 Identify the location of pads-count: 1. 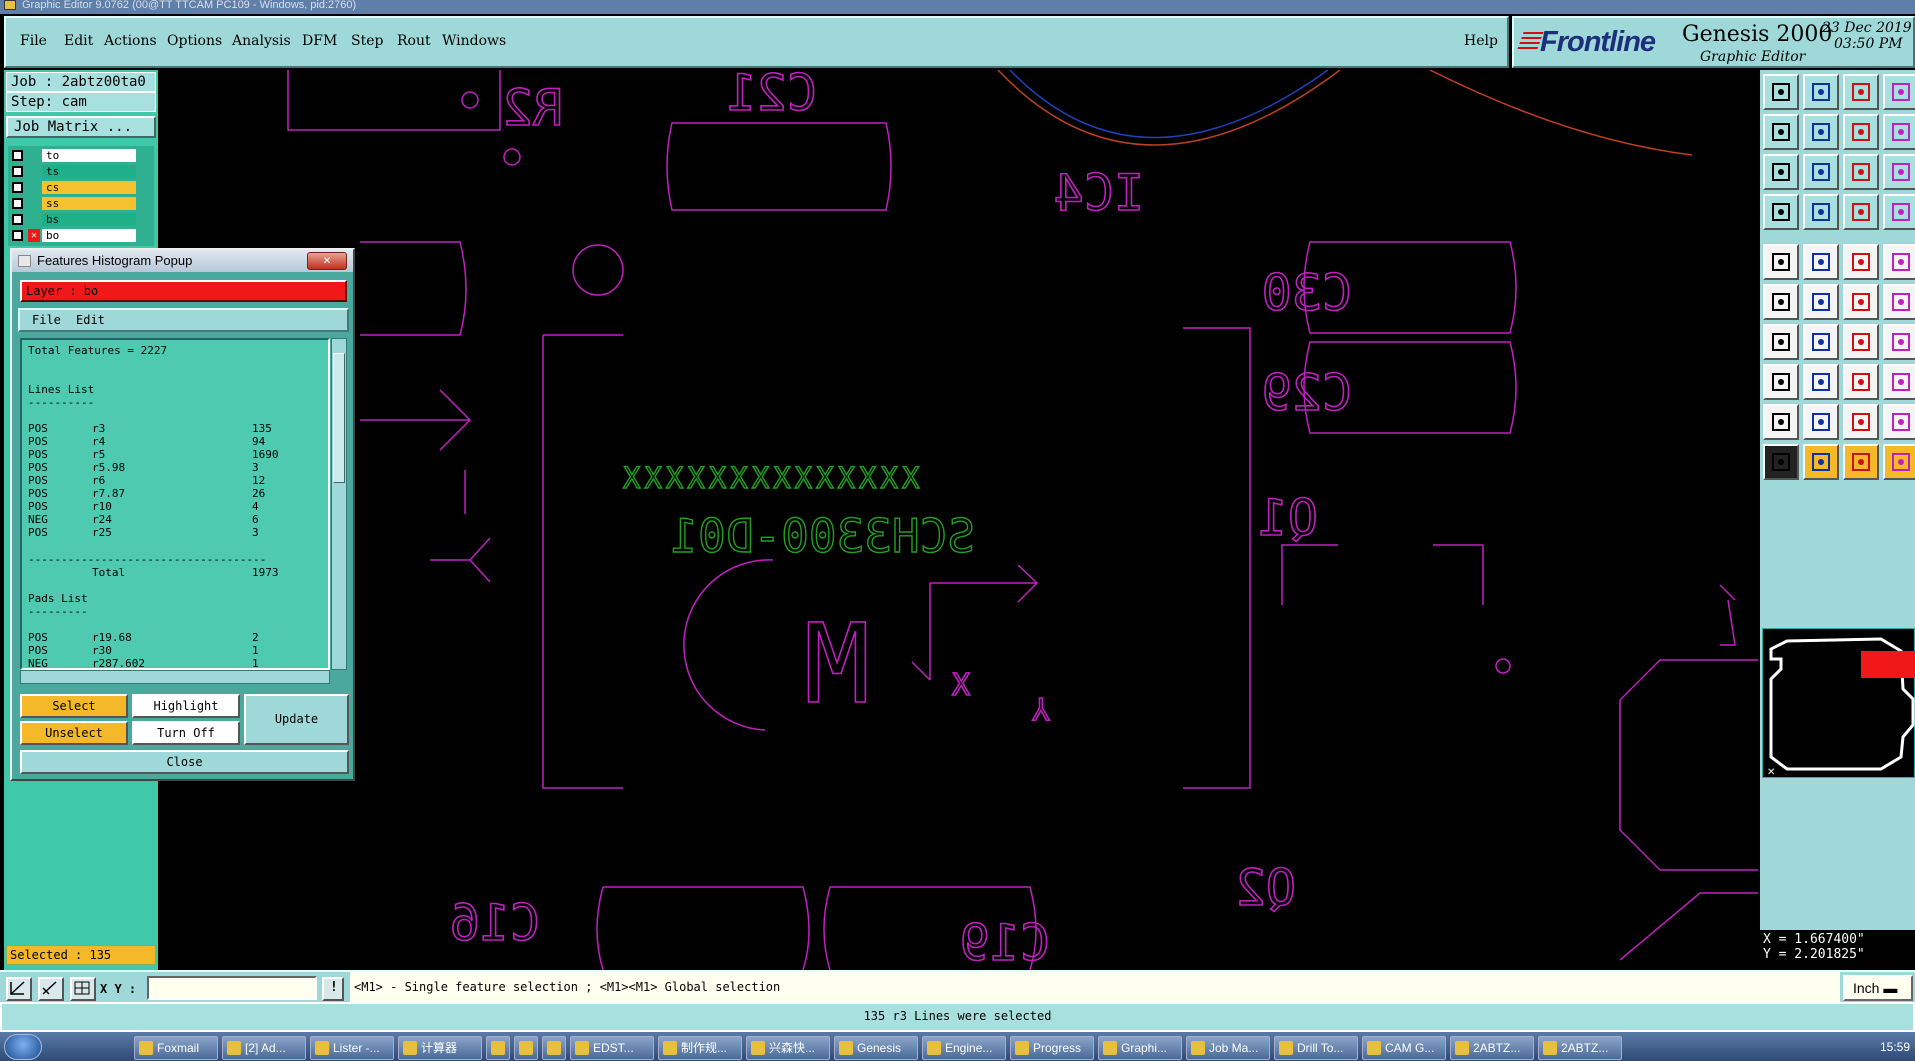
(255, 662).